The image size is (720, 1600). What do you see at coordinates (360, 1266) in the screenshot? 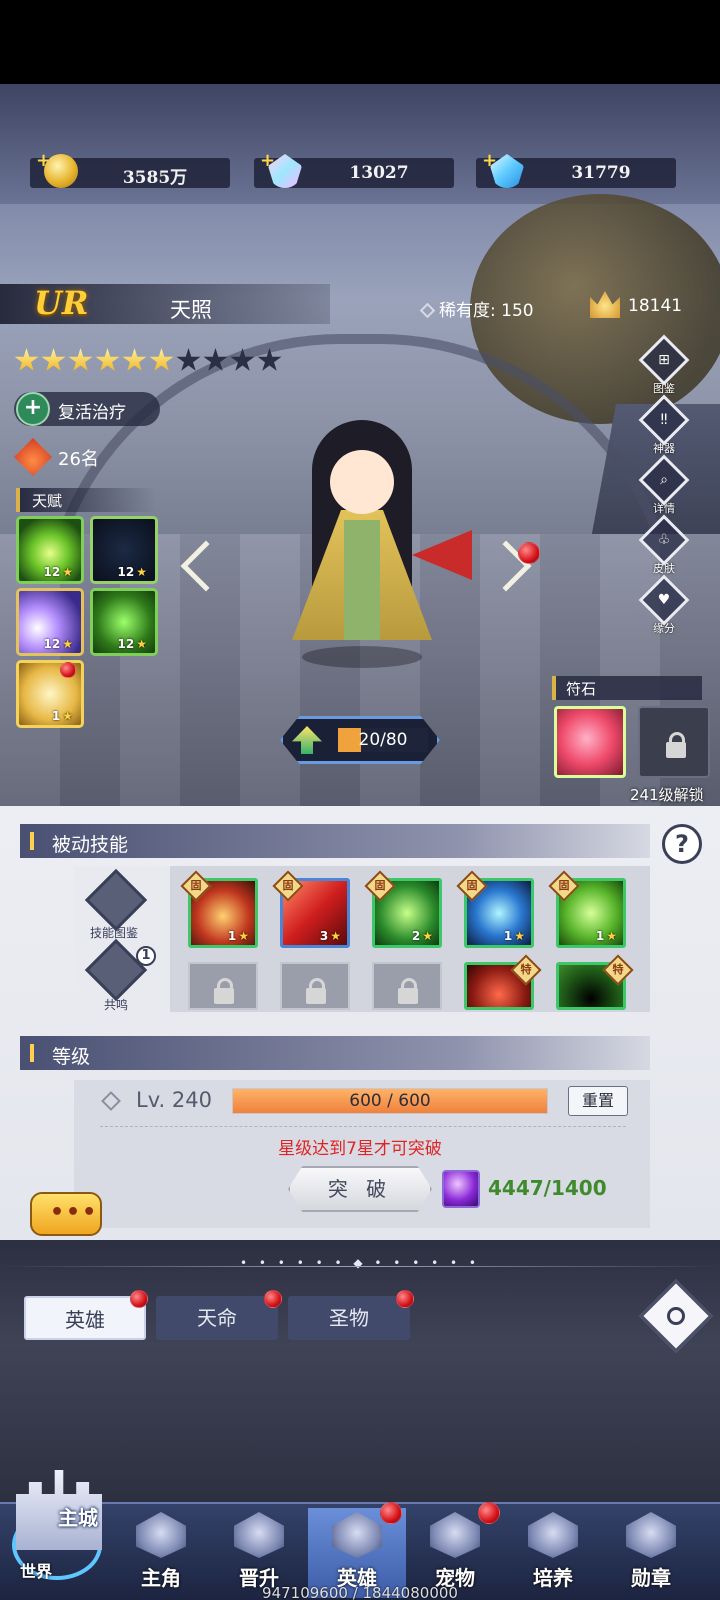
I see `decorative-line` at bounding box center [360, 1266].